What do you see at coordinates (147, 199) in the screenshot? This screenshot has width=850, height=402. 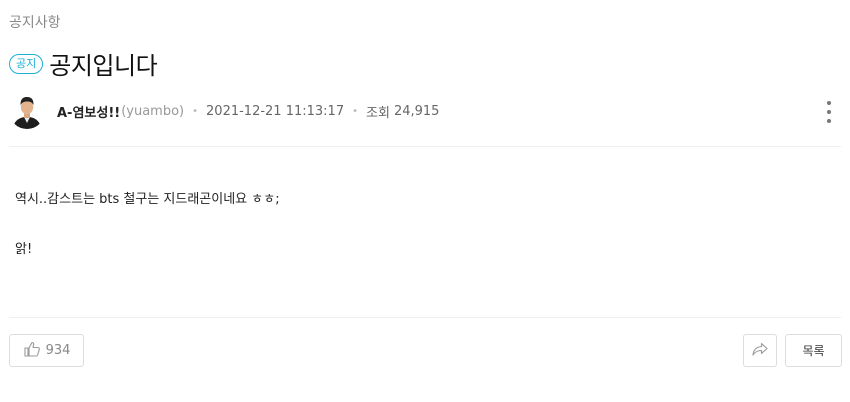 I see `content-paragraph: 역시..감스트는 bts 철구는 지드래곤이네요 ㅎㅎ;` at bounding box center [147, 199].